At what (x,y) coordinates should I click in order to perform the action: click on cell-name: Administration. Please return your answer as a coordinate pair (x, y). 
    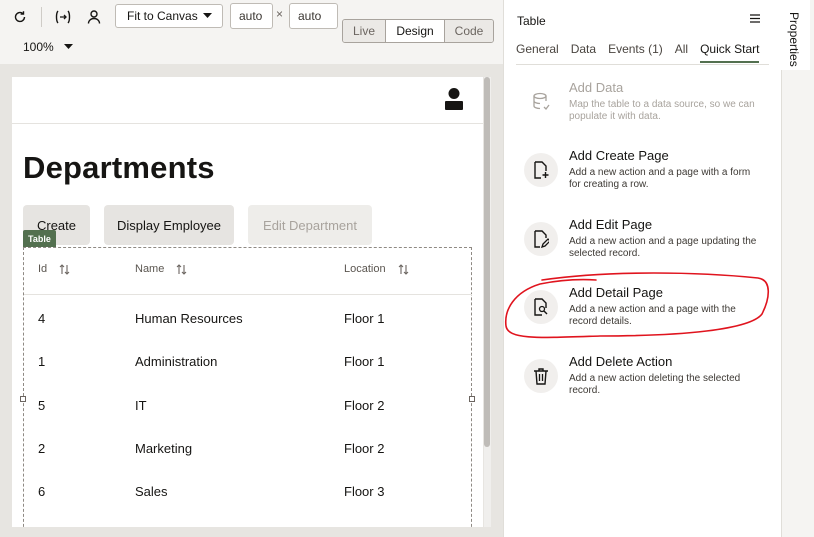
    Looking at the image, I should click on (176, 361).